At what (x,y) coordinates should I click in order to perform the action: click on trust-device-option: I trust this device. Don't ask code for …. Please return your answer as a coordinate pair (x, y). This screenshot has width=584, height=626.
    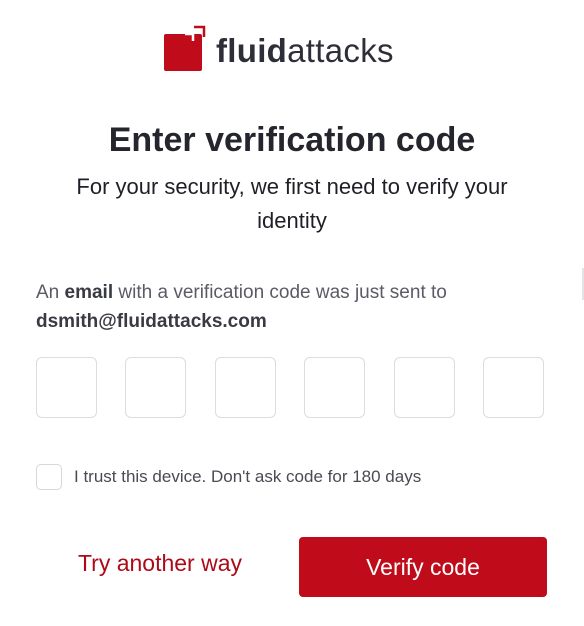
    Looking at the image, I should click on (228, 477).